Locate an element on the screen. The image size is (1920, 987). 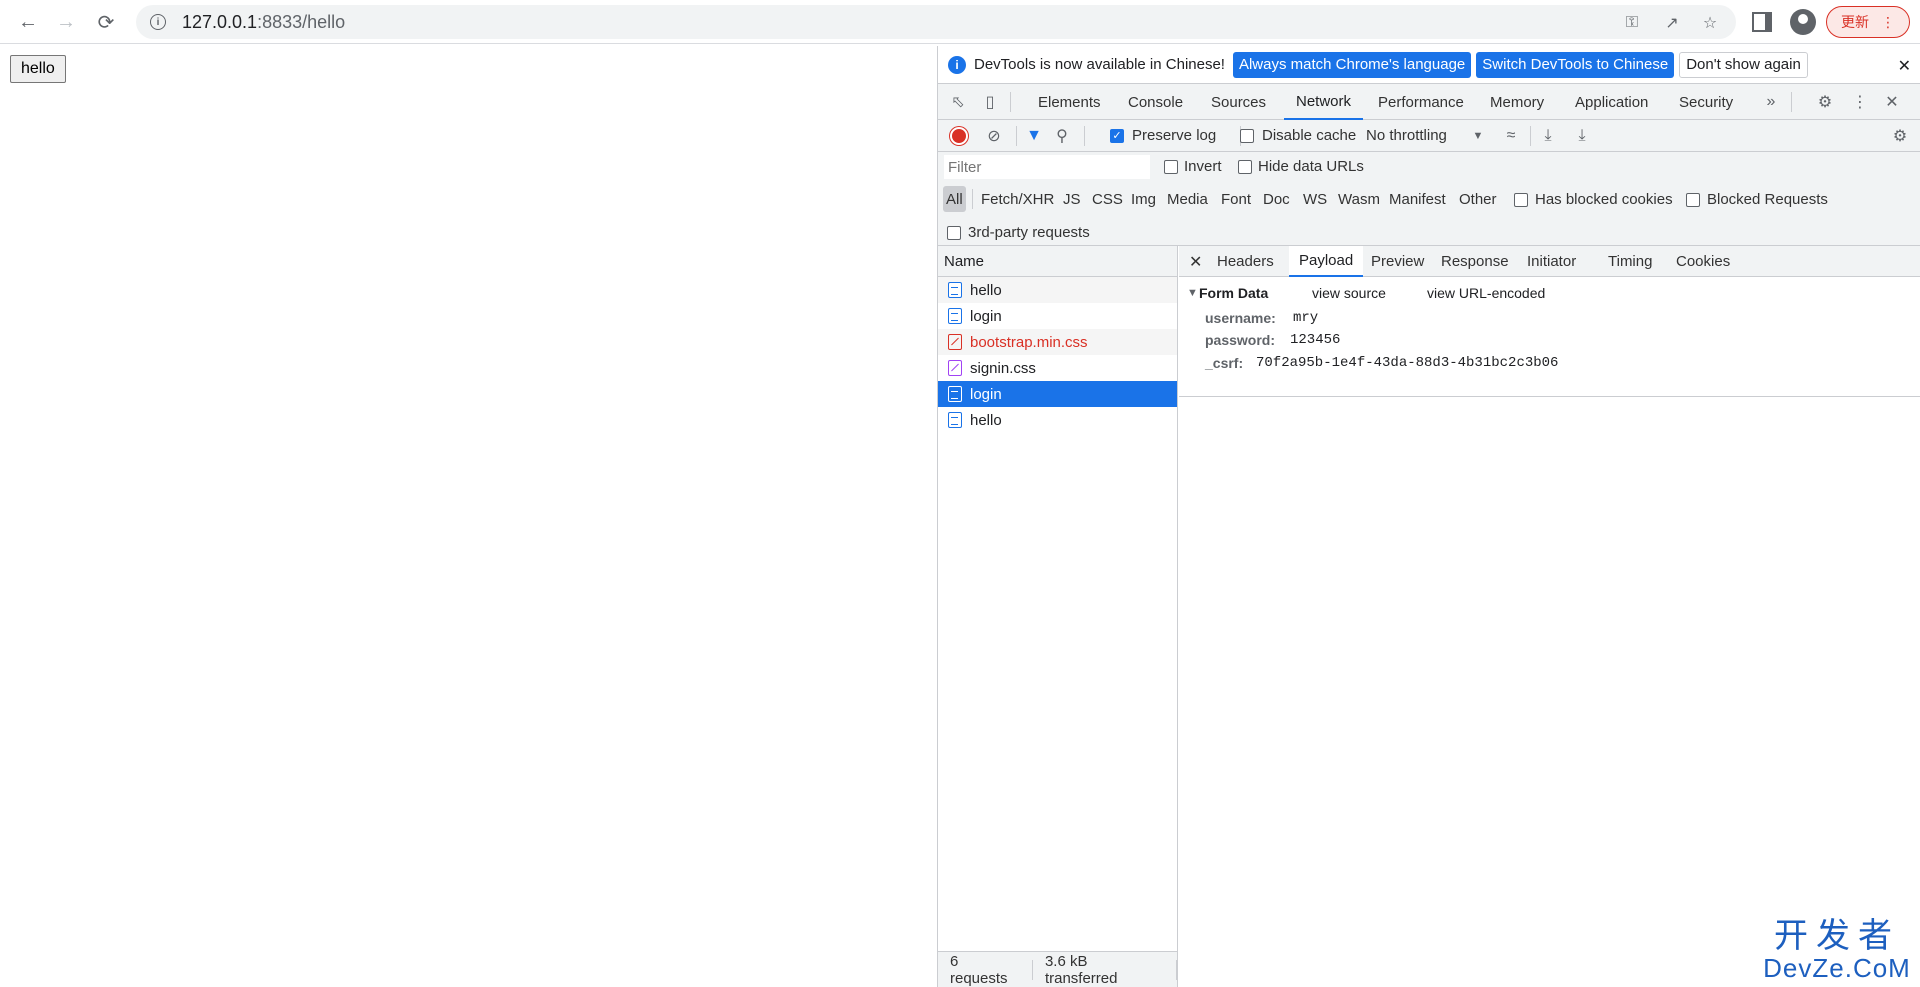
disable-cache-label: Disable cache is located at coordinates (1309, 135).